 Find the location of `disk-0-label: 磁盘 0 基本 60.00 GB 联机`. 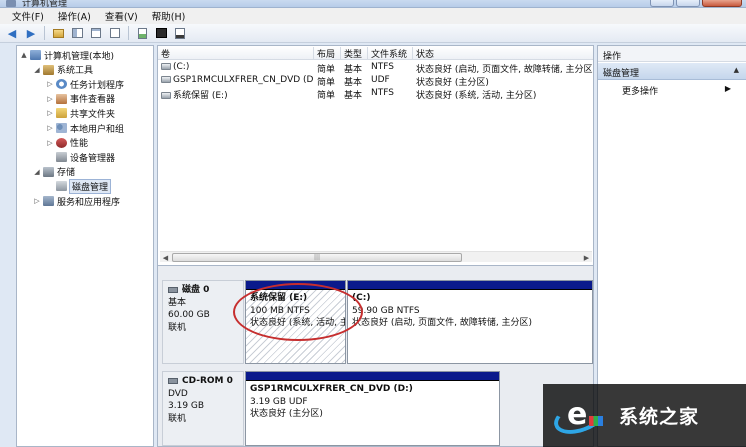

disk-0-label: 磁盘 0 基本 60.00 GB 联机 is located at coordinates (203, 322).